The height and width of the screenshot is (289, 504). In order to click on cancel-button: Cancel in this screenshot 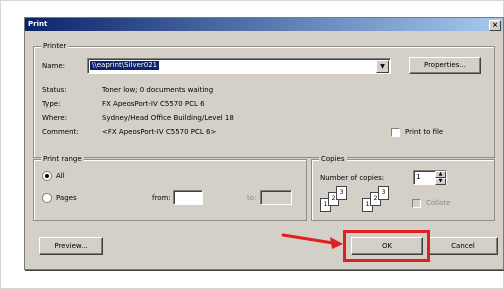, I will do `click(463, 246)`.